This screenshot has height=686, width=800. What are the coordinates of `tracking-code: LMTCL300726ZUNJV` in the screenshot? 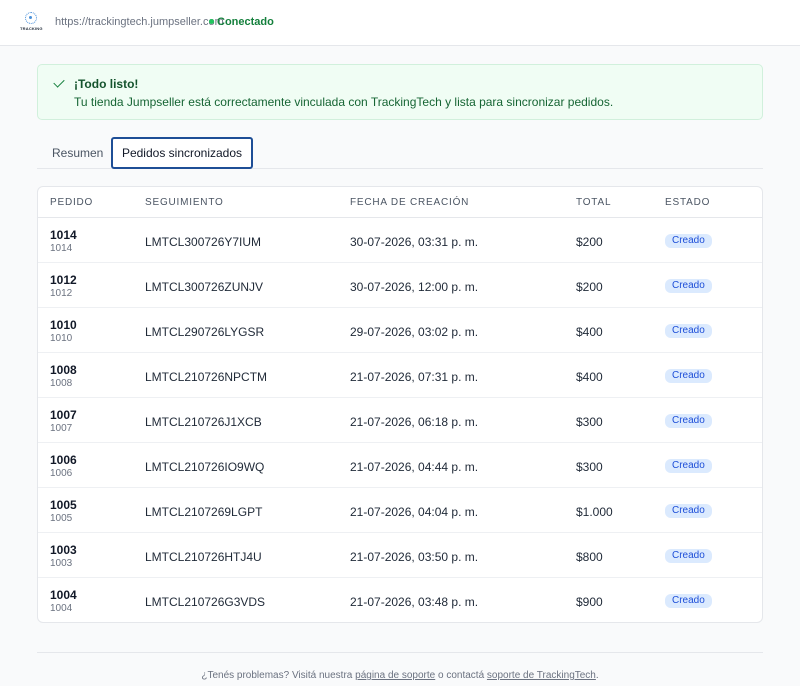 It's located at (204, 287).